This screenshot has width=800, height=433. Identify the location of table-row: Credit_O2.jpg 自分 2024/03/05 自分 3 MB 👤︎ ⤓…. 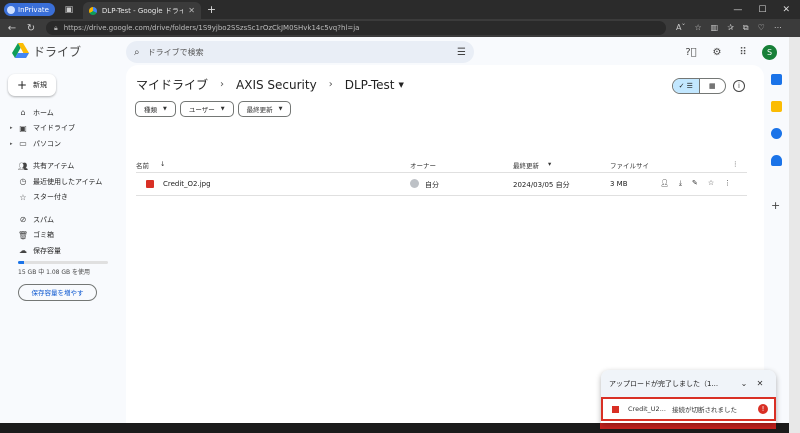
(441, 184).